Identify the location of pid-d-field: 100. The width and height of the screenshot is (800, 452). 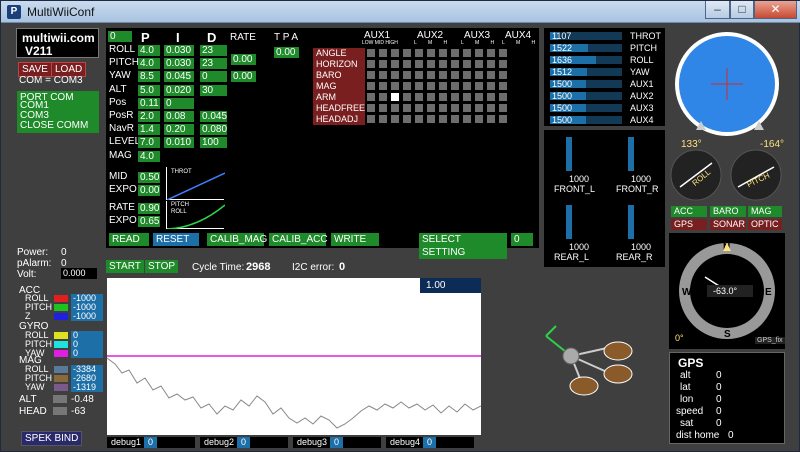
(213, 142).